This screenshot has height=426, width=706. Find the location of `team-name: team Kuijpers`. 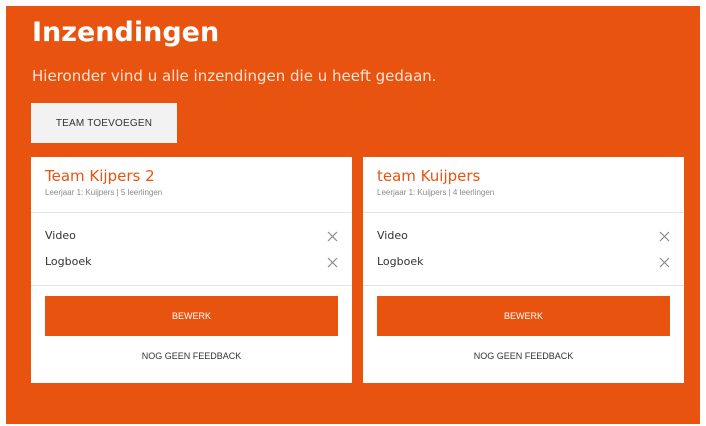

team-name: team Kuijpers is located at coordinates (429, 176).